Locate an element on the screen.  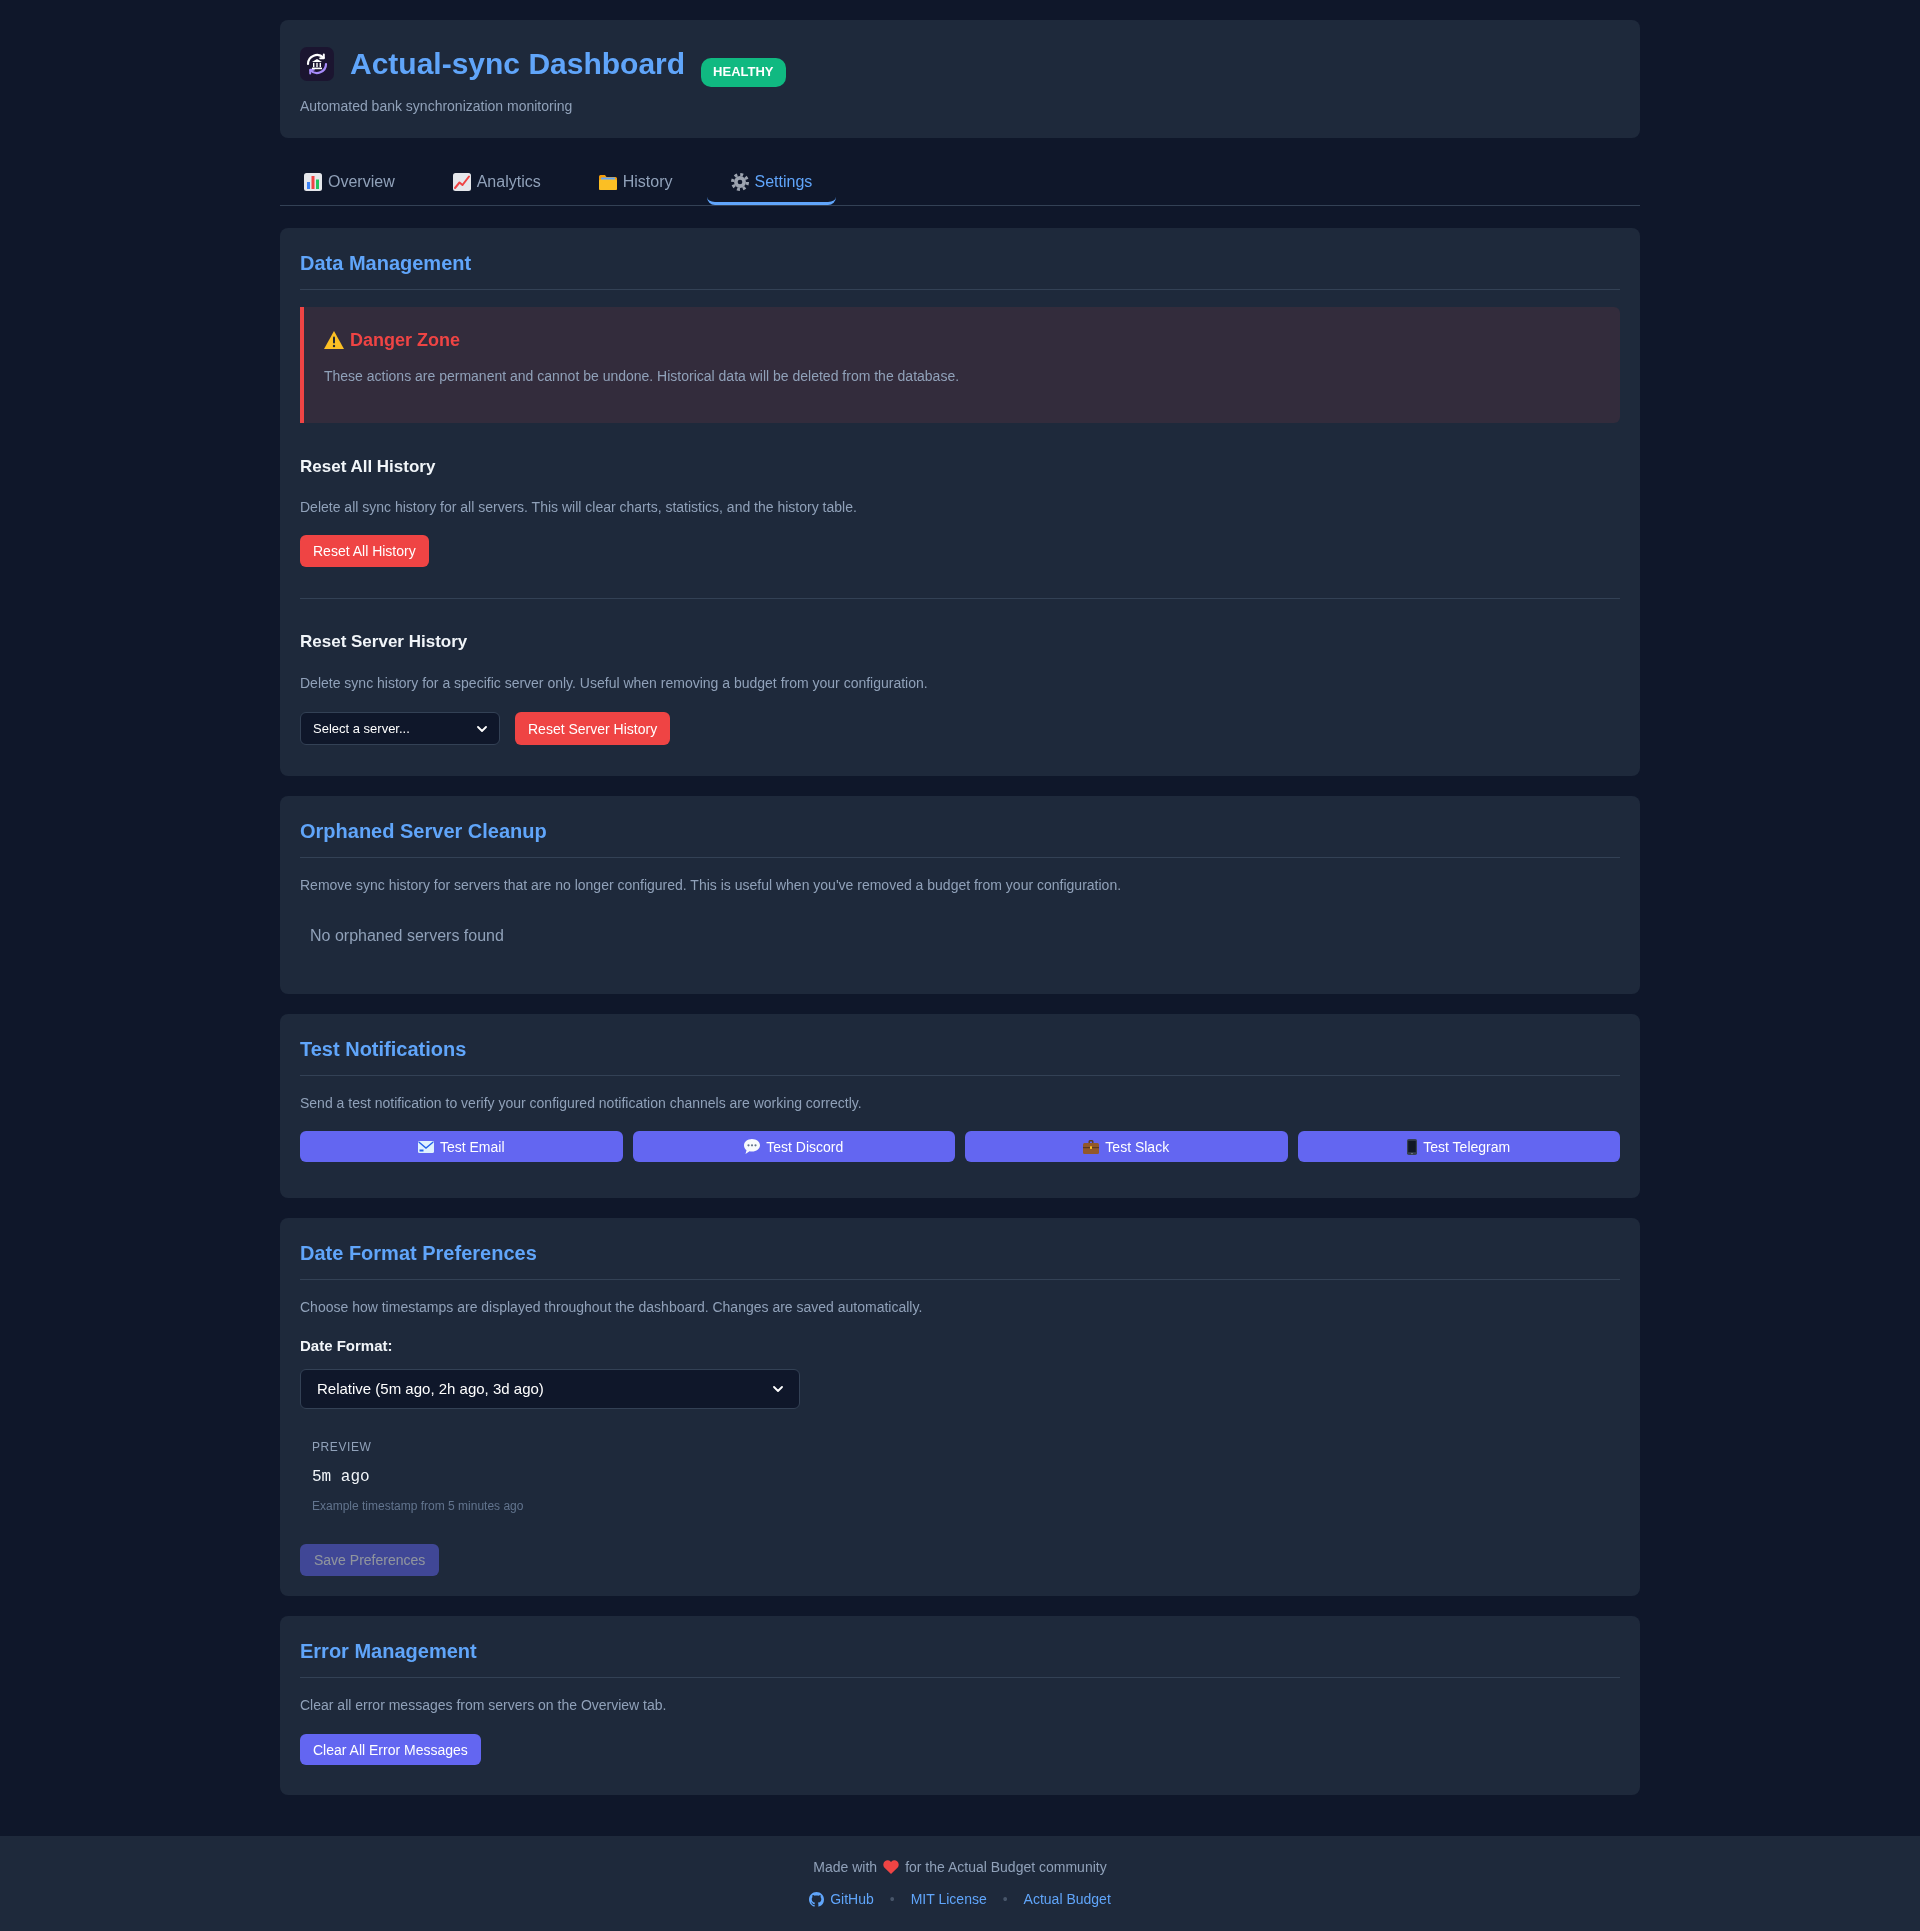
clear-errors-button: Clear All Error Messages is located at coordinates (390, 1749).